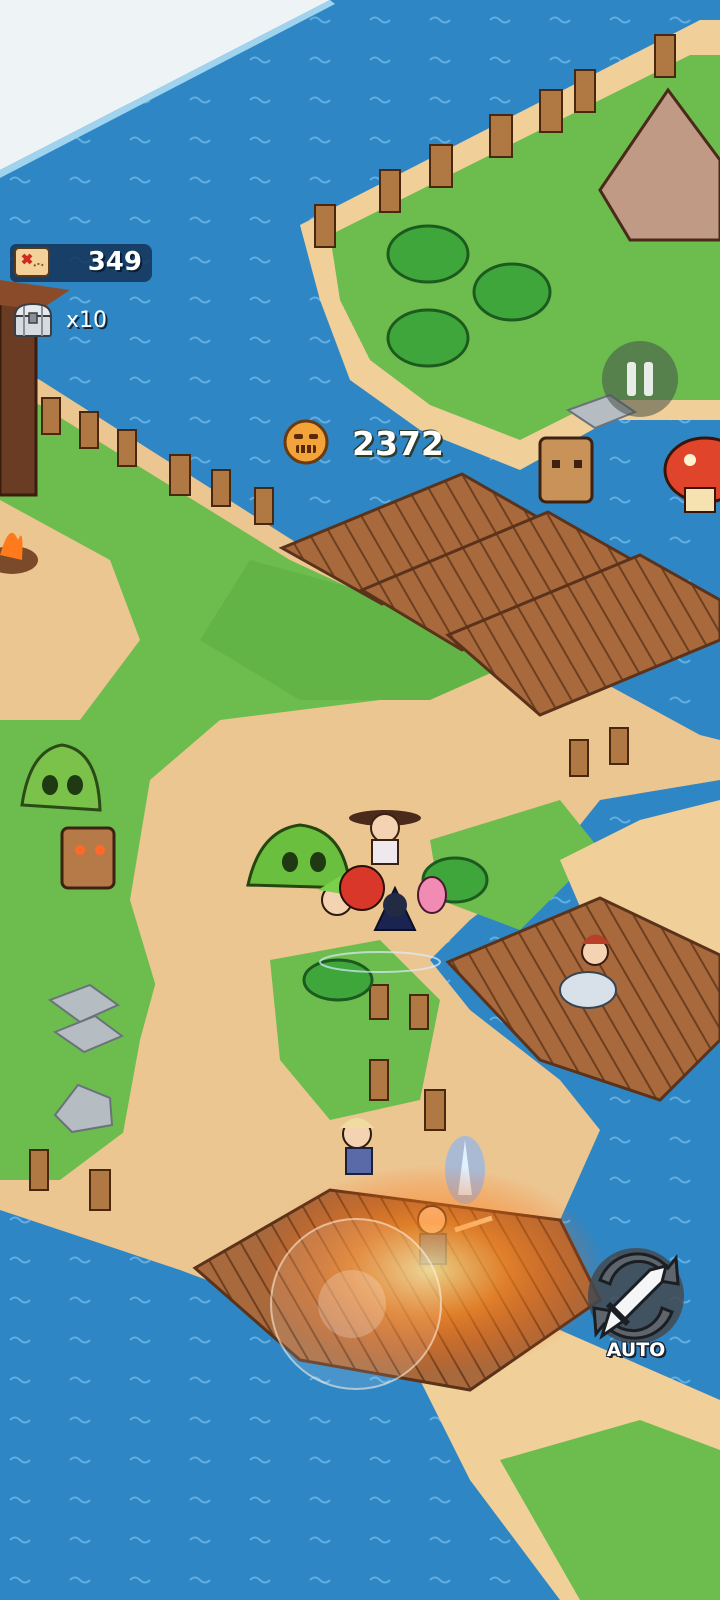 Image resolution: width=720 pixels, height=1600 pixels. I want to click on coin-count: 2372, so click(398, 443).